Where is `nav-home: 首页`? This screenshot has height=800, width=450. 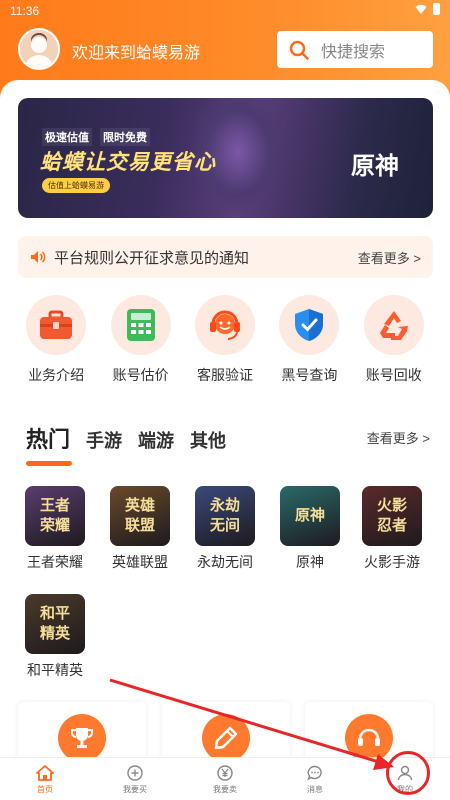 nav-home: 首页 is located at coordinates (45, 779).